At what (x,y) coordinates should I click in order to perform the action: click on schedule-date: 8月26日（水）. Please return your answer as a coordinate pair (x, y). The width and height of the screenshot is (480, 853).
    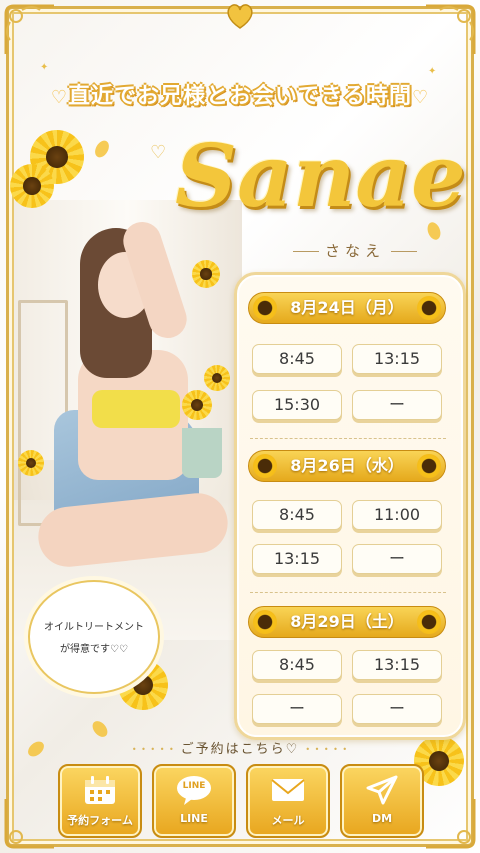
    Looking at the image, I should click on (347, 466).